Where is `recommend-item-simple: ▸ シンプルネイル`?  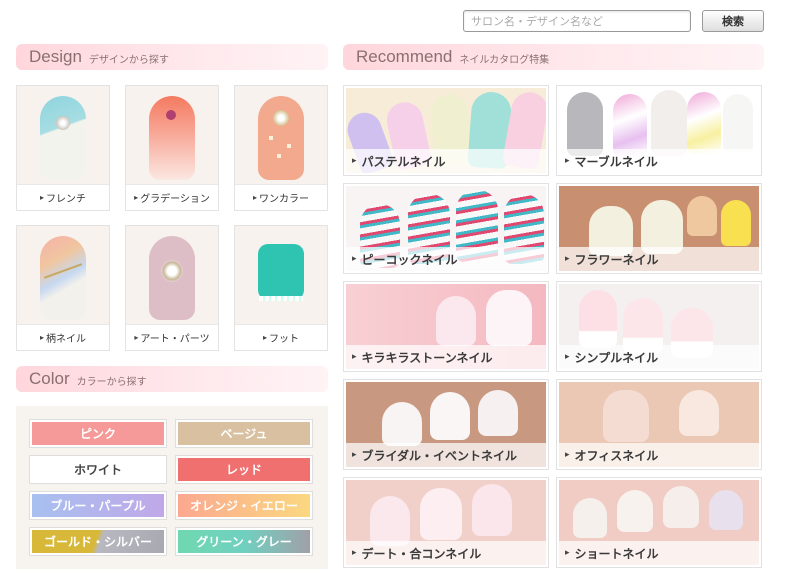
recommend-item-simple: ▸ シンプルネイル is located at coordinates (659, 326).